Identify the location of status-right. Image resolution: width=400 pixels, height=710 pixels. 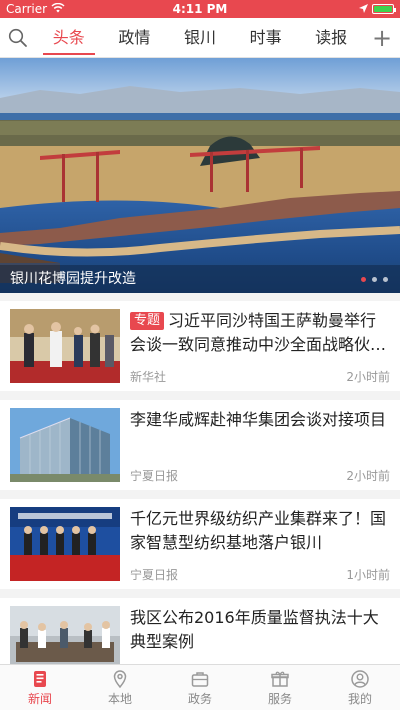
(377, 9).